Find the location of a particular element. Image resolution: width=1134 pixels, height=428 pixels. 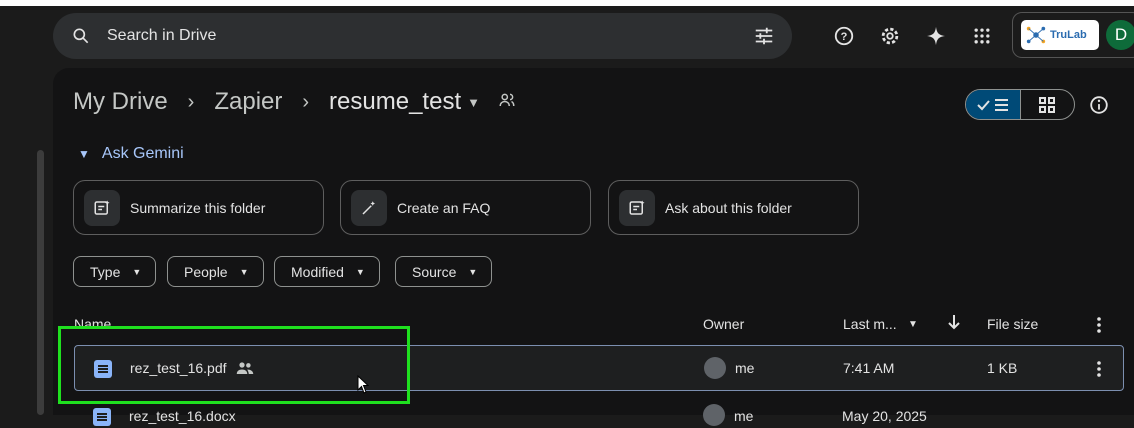

check-list-icon is located at coordinates (992, 104).